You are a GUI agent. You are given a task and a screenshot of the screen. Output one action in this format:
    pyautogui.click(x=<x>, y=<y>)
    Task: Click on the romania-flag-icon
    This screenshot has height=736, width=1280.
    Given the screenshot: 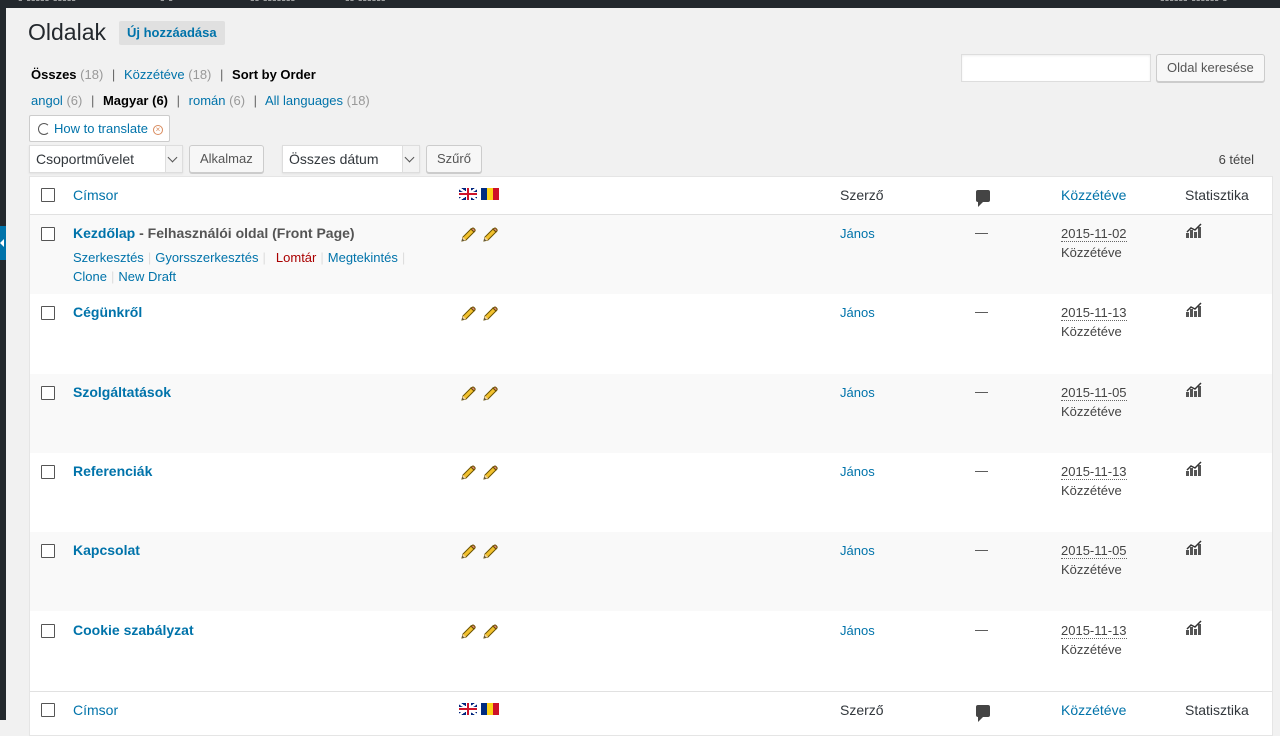 What is the action you would take?
    pyautogui.click(x=490, y=194)
    